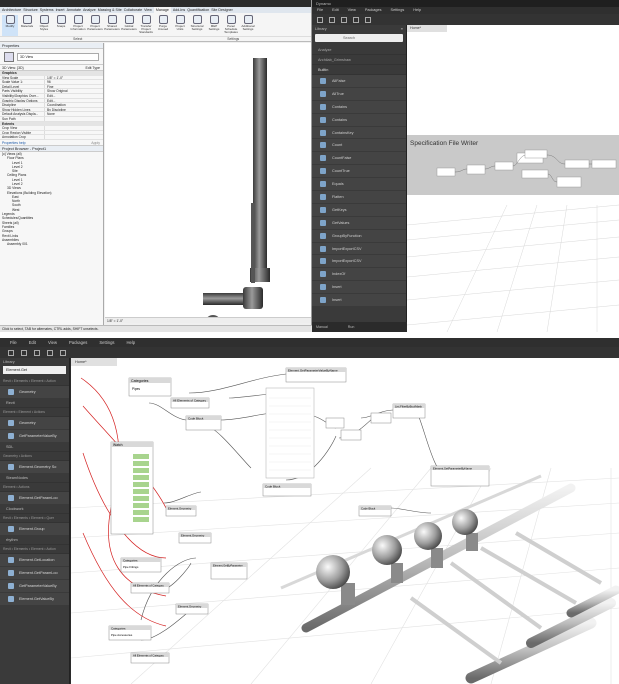 The width and height of the screenshot is (619, 684). Describe the element at coordinates (402, 29) in the screenshot. I see `library-options-icon: ≡` at that location.